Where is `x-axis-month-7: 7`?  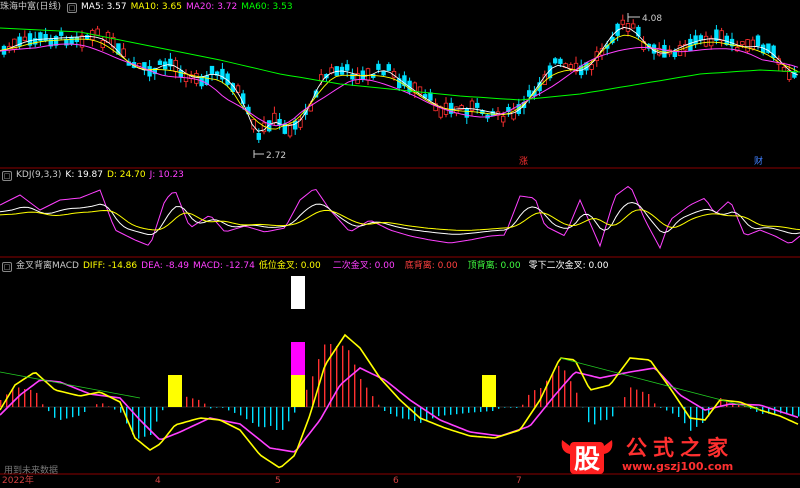
x-axis-month-7: 7 is located at coordinates (519, 481).